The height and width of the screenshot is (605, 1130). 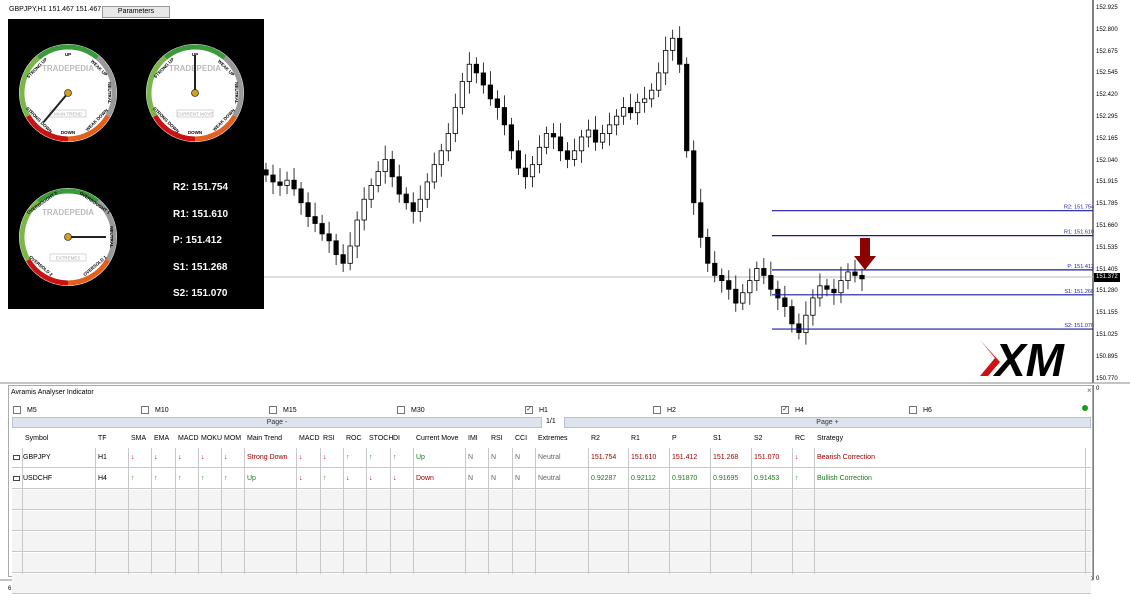 What do you see at coordinates (1079, 326) in the screenshot?
I see `pivot-line-label-s2: S2: 151.070` at bounding box center [1079, 326].